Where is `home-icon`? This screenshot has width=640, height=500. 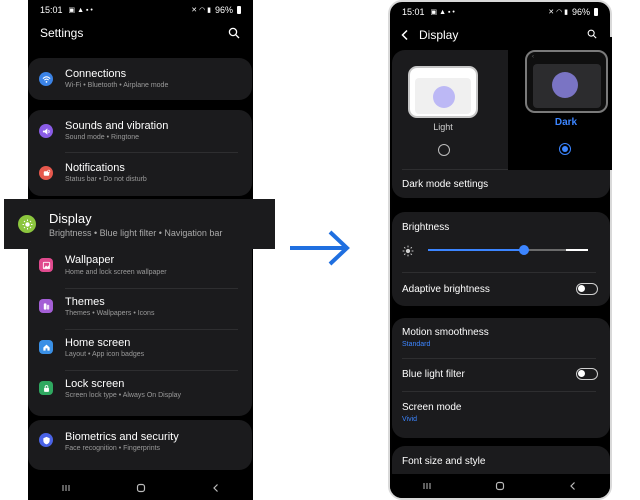 home-icon is located at coordinates (46, 347).